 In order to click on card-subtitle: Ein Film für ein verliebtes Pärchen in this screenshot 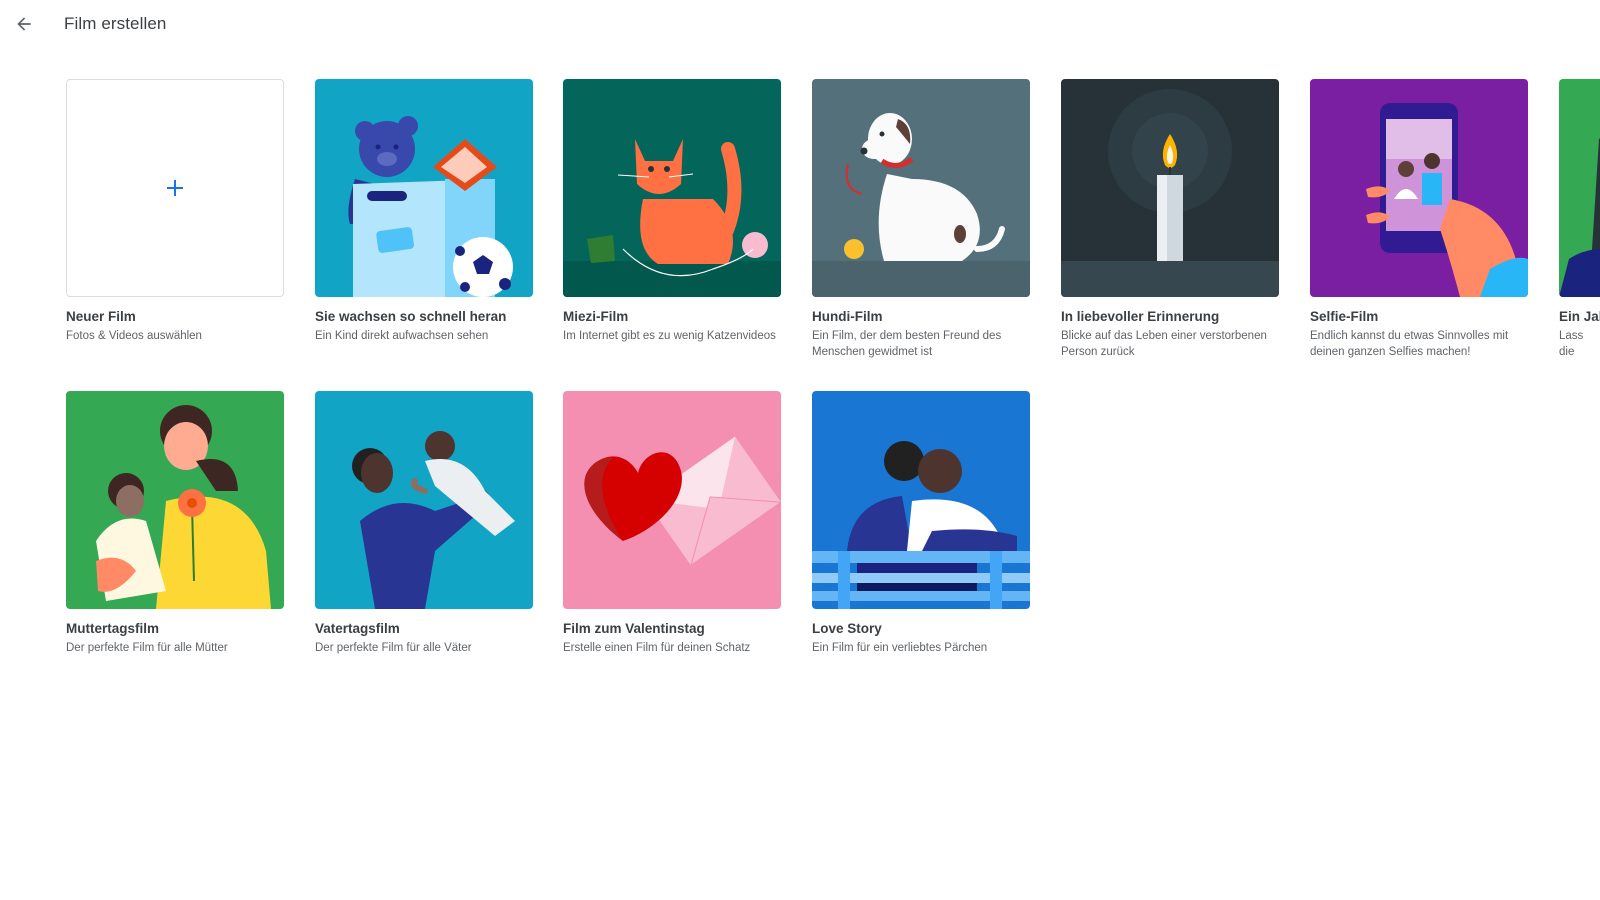, I will do `click(900, 648)`.